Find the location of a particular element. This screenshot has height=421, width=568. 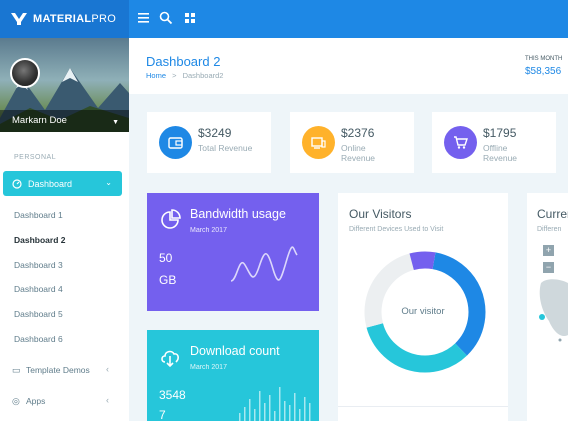

sidebar-item-template-demos: Template Demos is located at coordinates (58, 370).